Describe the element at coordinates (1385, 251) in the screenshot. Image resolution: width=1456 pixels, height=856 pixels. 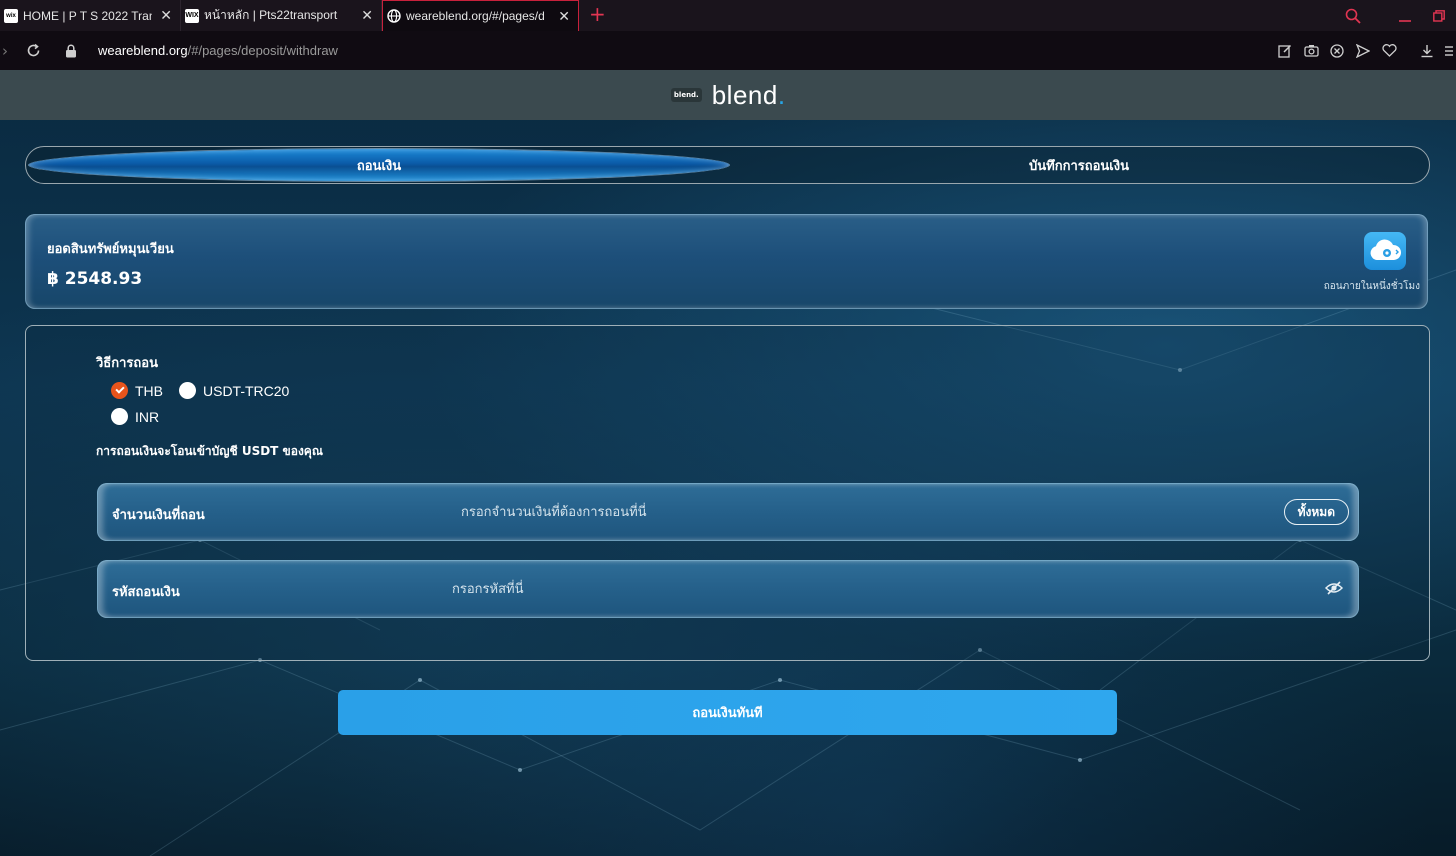
I see `cloud-withdraw-icon` at that location.